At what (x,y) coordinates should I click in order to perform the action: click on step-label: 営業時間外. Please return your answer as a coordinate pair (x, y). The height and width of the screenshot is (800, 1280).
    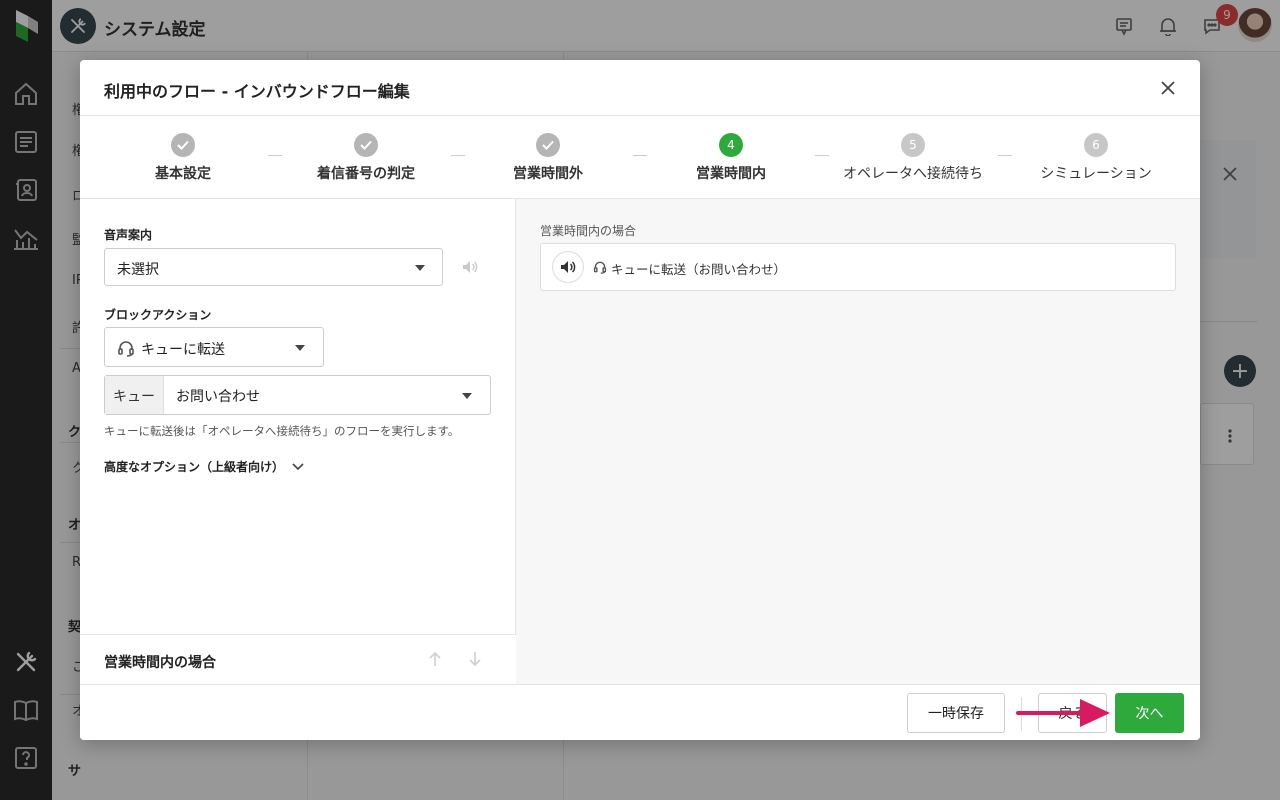
    Looking at the image, I should click on (548, 174).